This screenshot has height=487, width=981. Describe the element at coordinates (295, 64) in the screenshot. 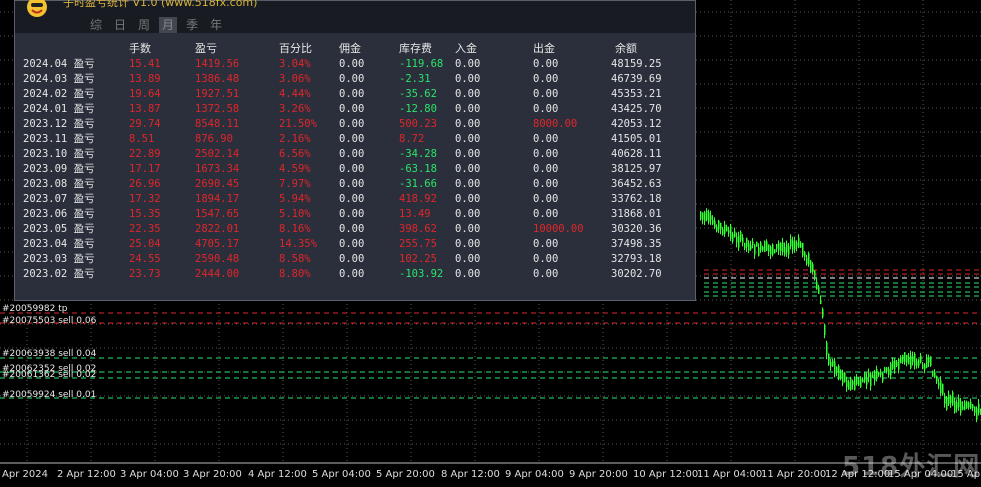

I see `row-percent: 3.04%` at that location.